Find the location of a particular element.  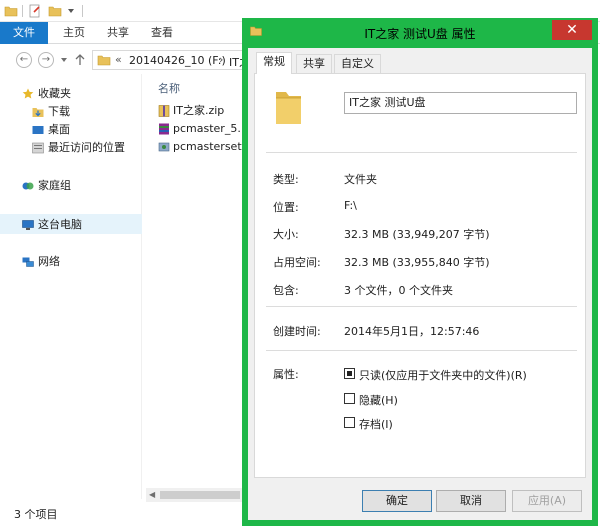

cancel-button: 取消 is located at coordinates (471, 501).